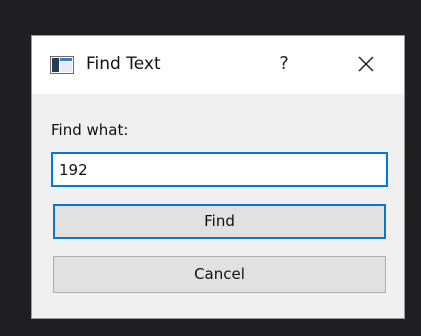  Describe the element at coordinates (284, 64) in the screenshot. I see `help-button: ?` at that location.